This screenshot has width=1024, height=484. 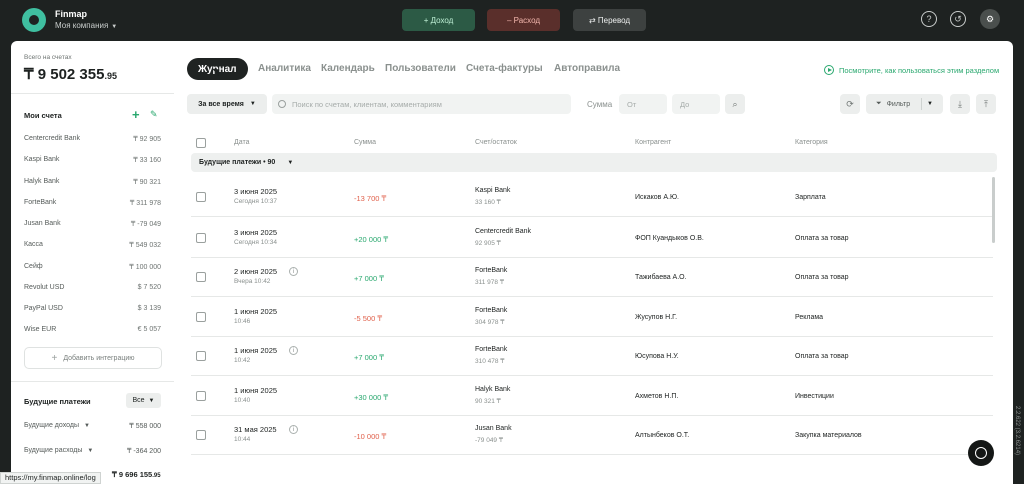 What do you see at coordinates (929, 19) in the screenshot?
I see `help-icon: ?` at bounding box center [929, 19].